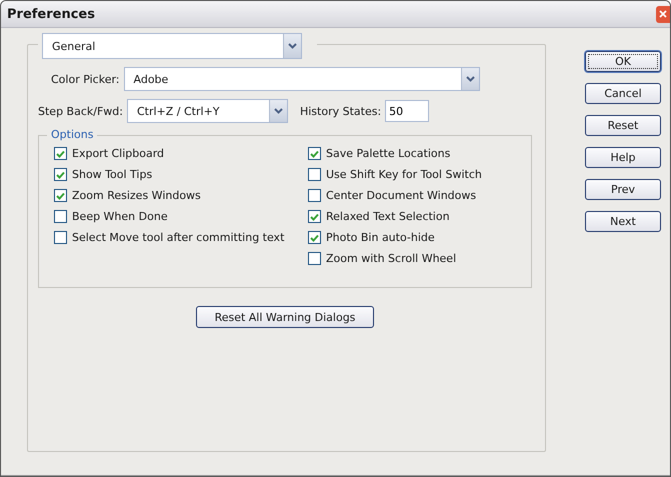  What do you see at coordinates (136, 195) in the screenshot?
I see `checkbox-label: Zoom Resizes Windows` at bounding box center [136, 195].